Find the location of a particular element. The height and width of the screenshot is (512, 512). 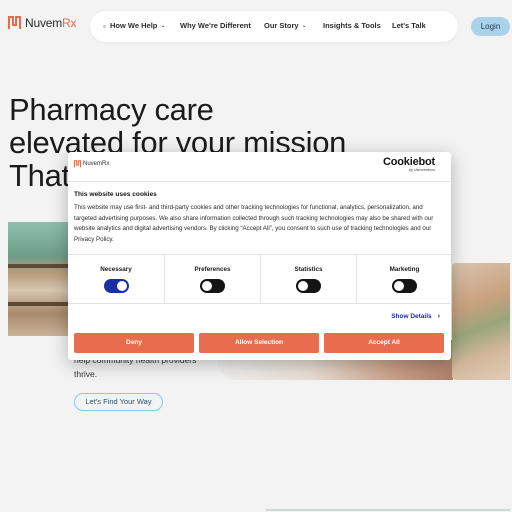

nav-item-our-story: Our Story ⌄ is located at coordinates (285, 25).